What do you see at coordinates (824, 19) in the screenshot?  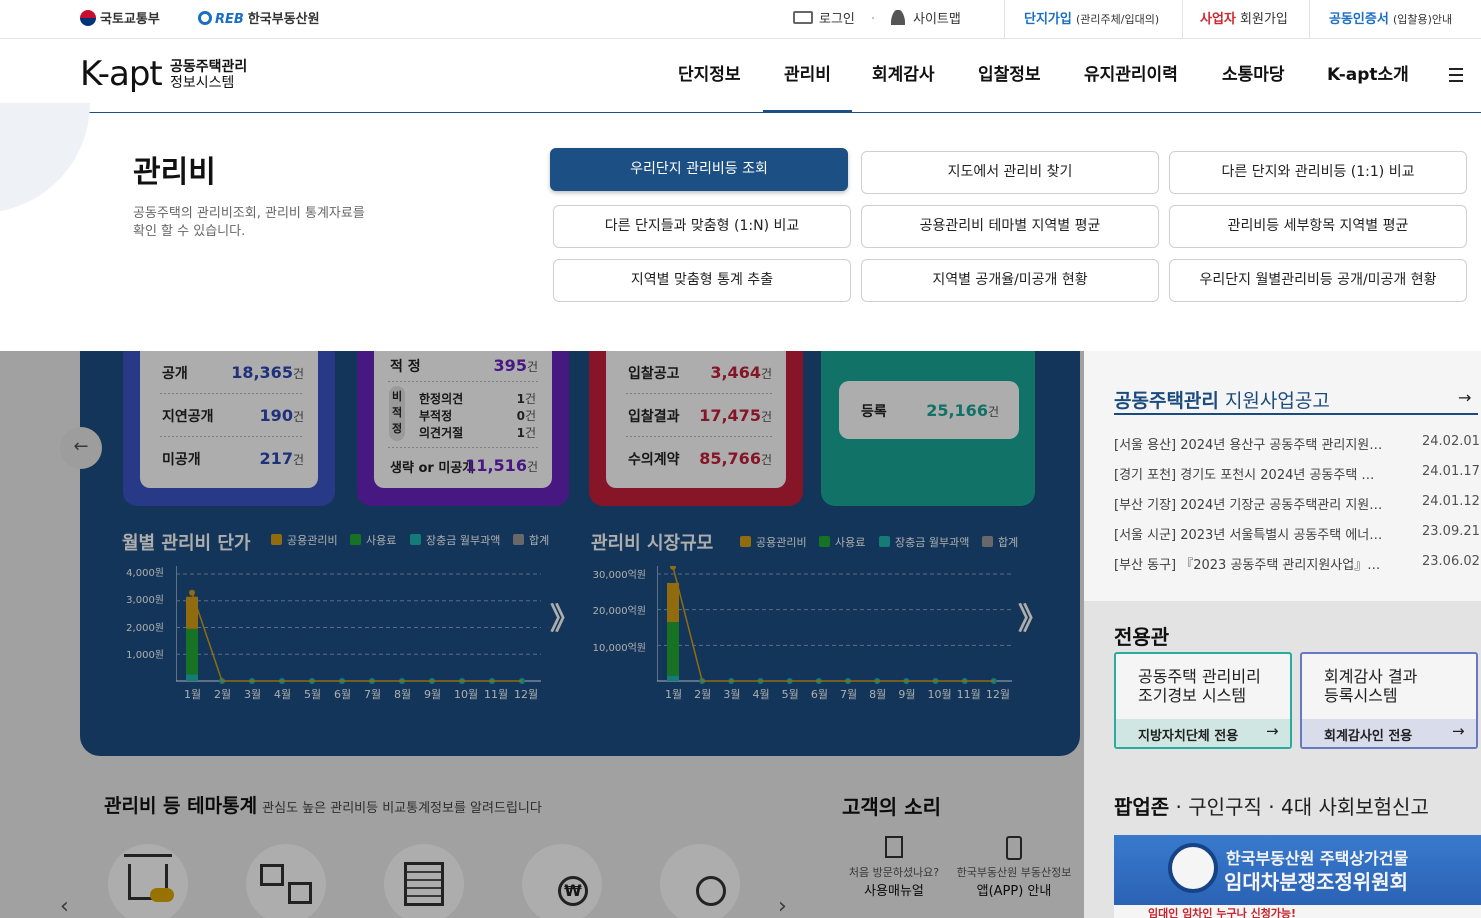 I see `login-link: 로그인` at bounding box center [824, 19].